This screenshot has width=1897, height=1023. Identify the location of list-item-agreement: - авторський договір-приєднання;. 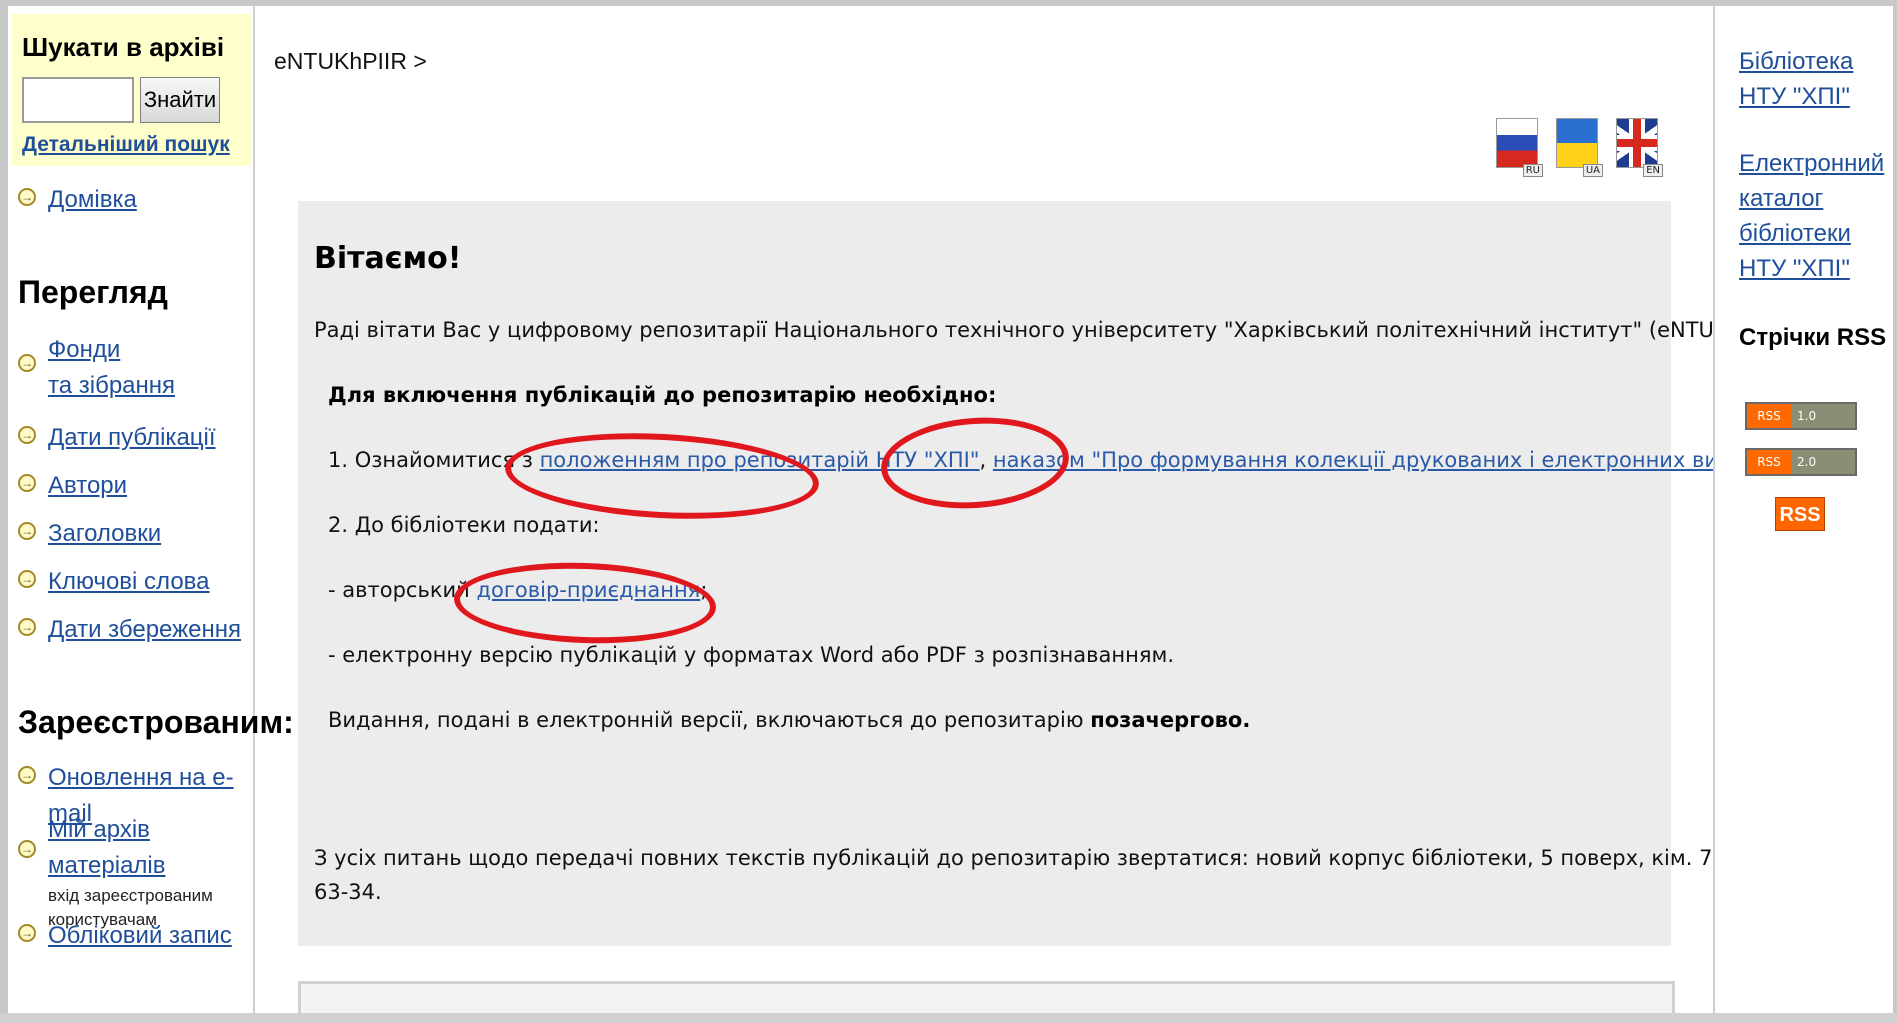
(517, 590).